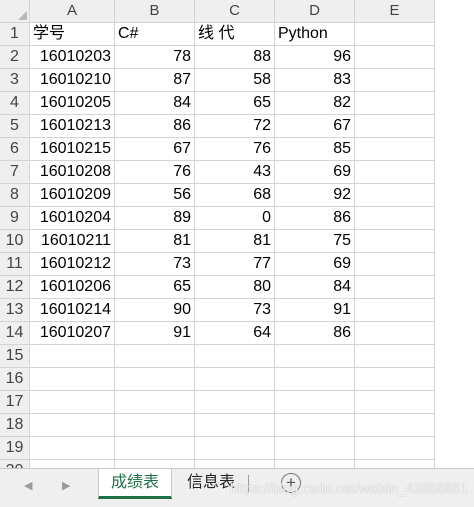 The image size is (474, 507). Describe the element at coordinates (235, 103) in the screenshot. I see `cell-c4: 65` at that location.